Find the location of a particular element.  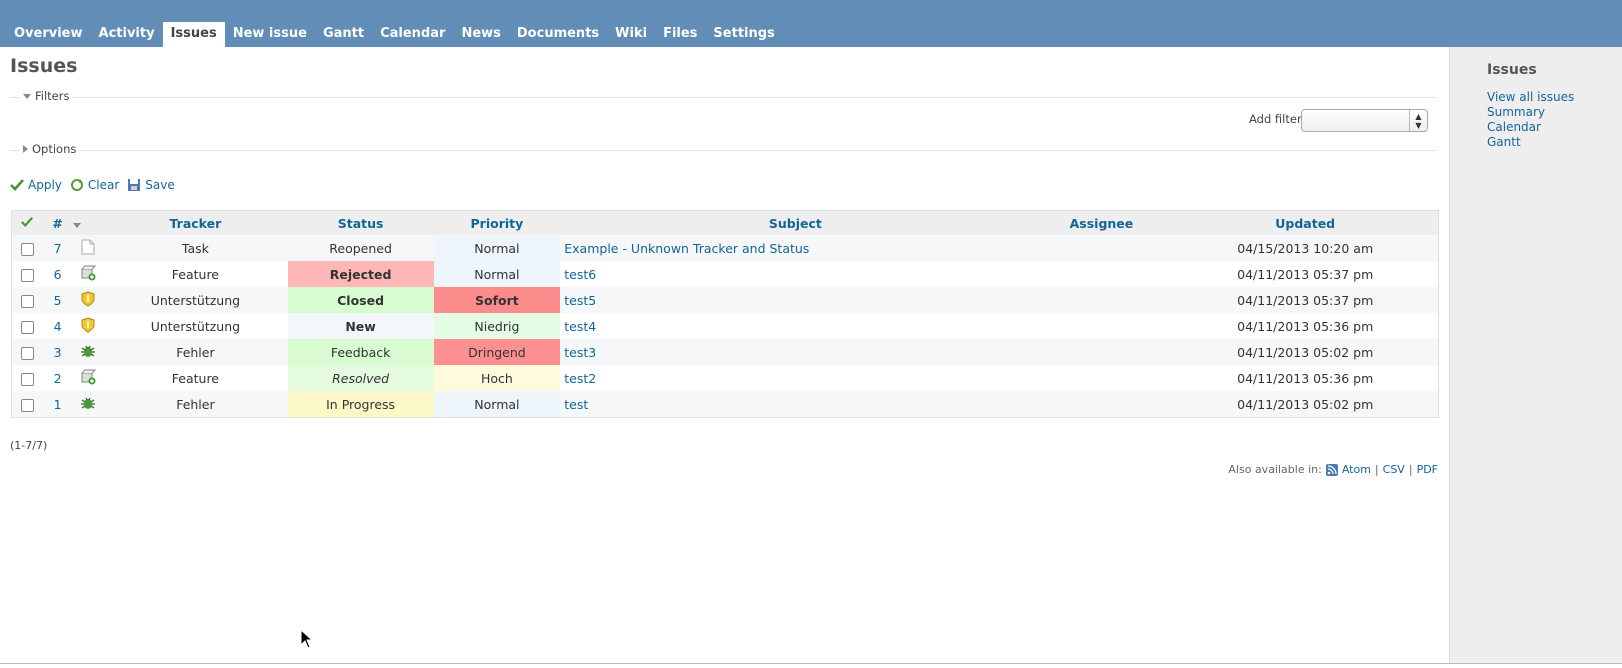

add-filter-label: Add filter is located at coordinates (1275, 119).